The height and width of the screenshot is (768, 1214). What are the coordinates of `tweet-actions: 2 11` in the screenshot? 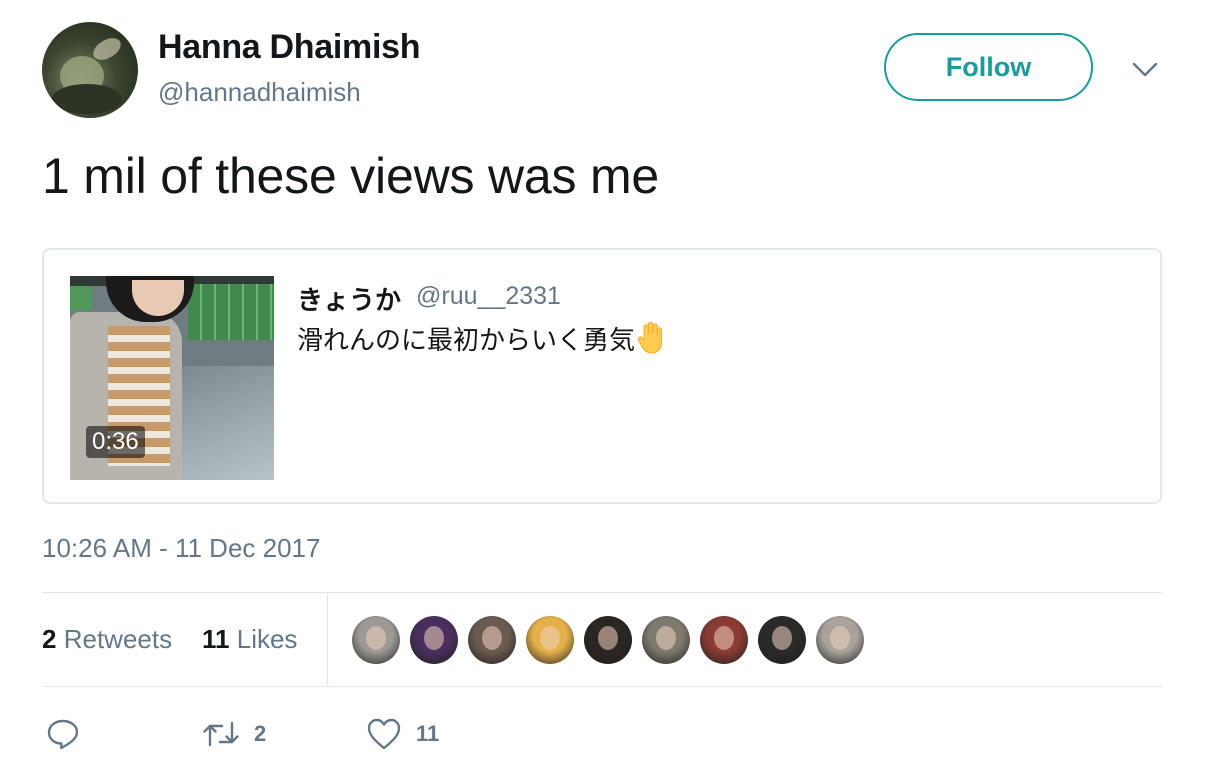 It's located at (607, 734).